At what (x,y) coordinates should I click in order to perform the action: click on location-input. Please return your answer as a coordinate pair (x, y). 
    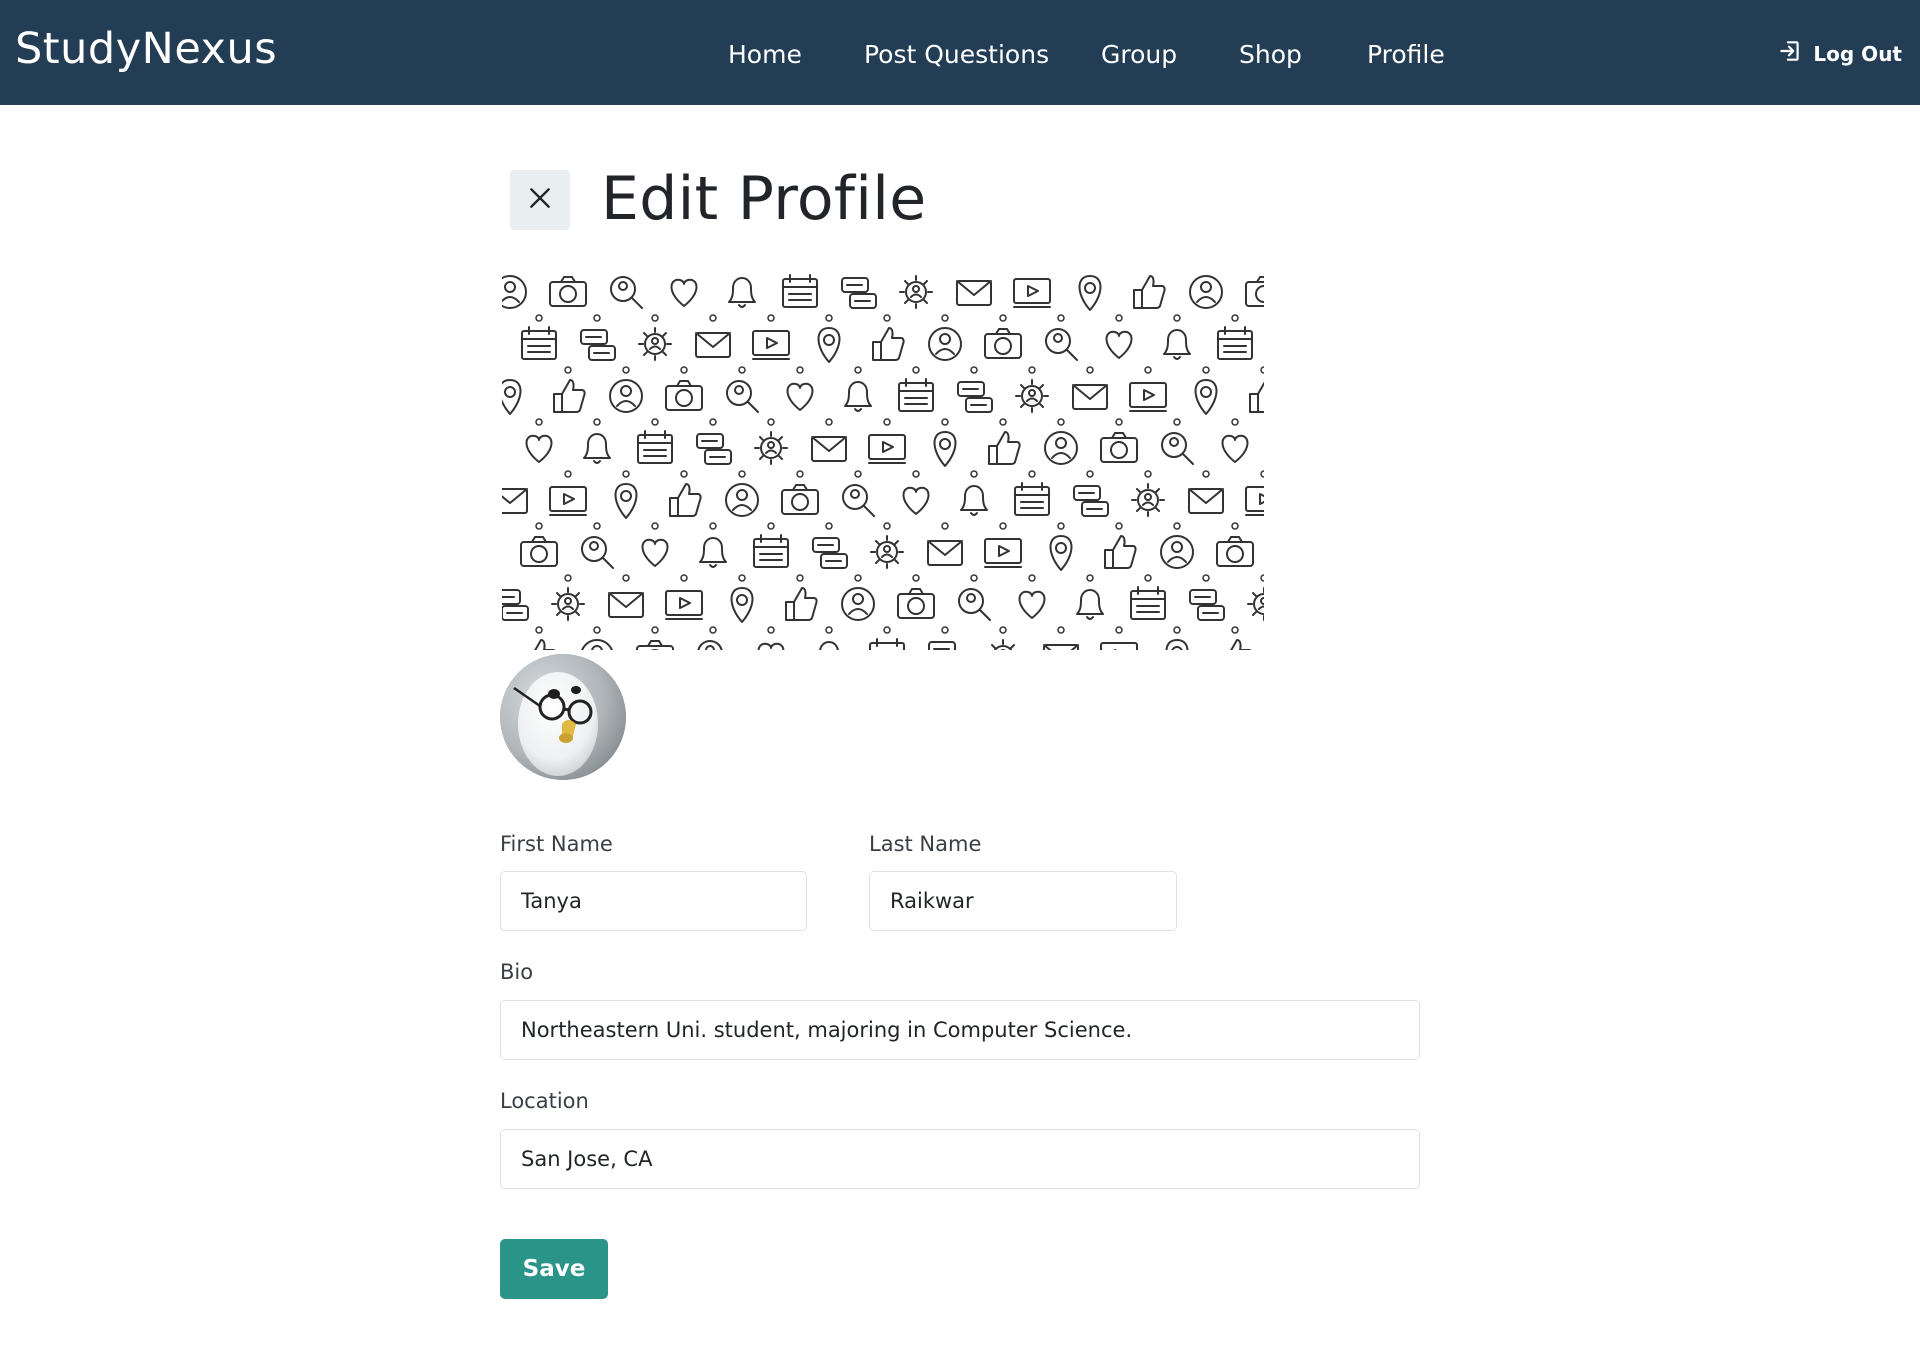
    Looking at the image, I should click on (960, 1159).